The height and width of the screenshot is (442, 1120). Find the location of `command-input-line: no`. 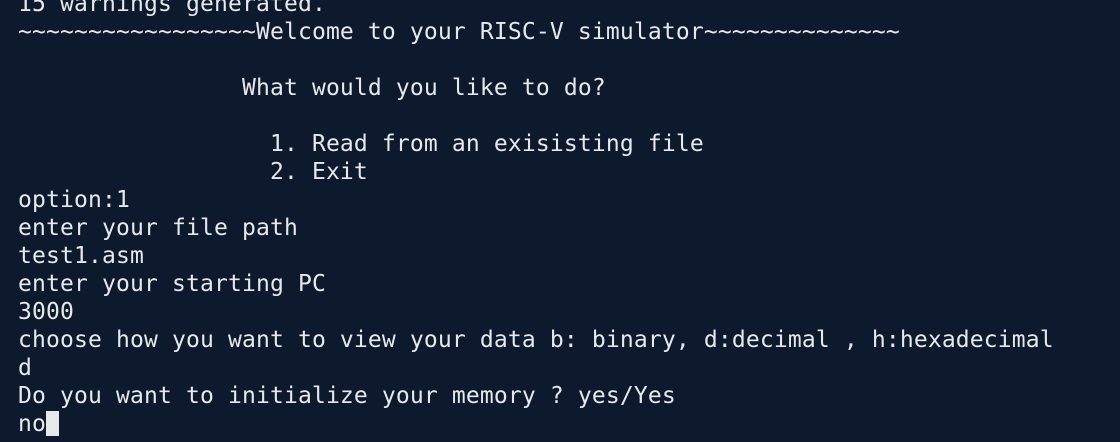

command-input-line: no is located at coordinates (38, 424).